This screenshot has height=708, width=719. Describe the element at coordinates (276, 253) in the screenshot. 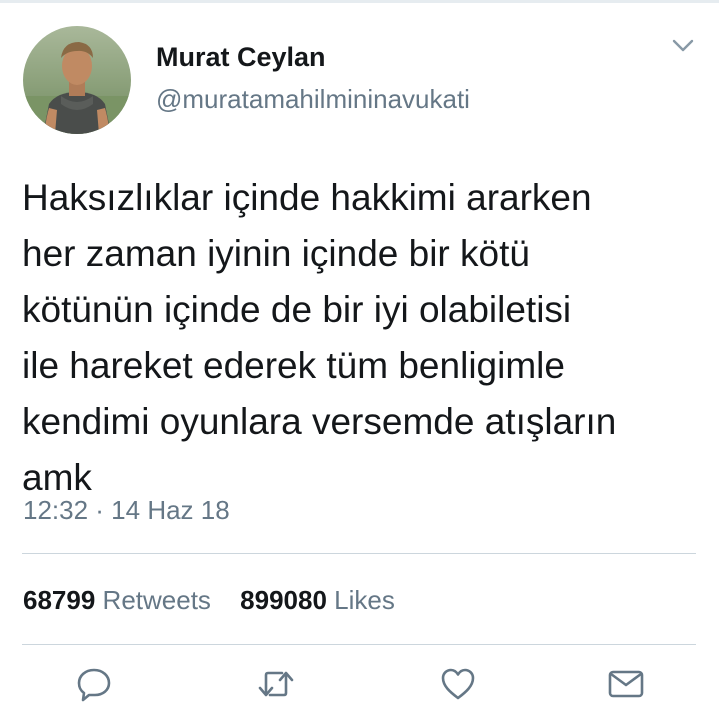

I see `tweet-text-line: her zaman iyinin içinde bir kötü` at that location.